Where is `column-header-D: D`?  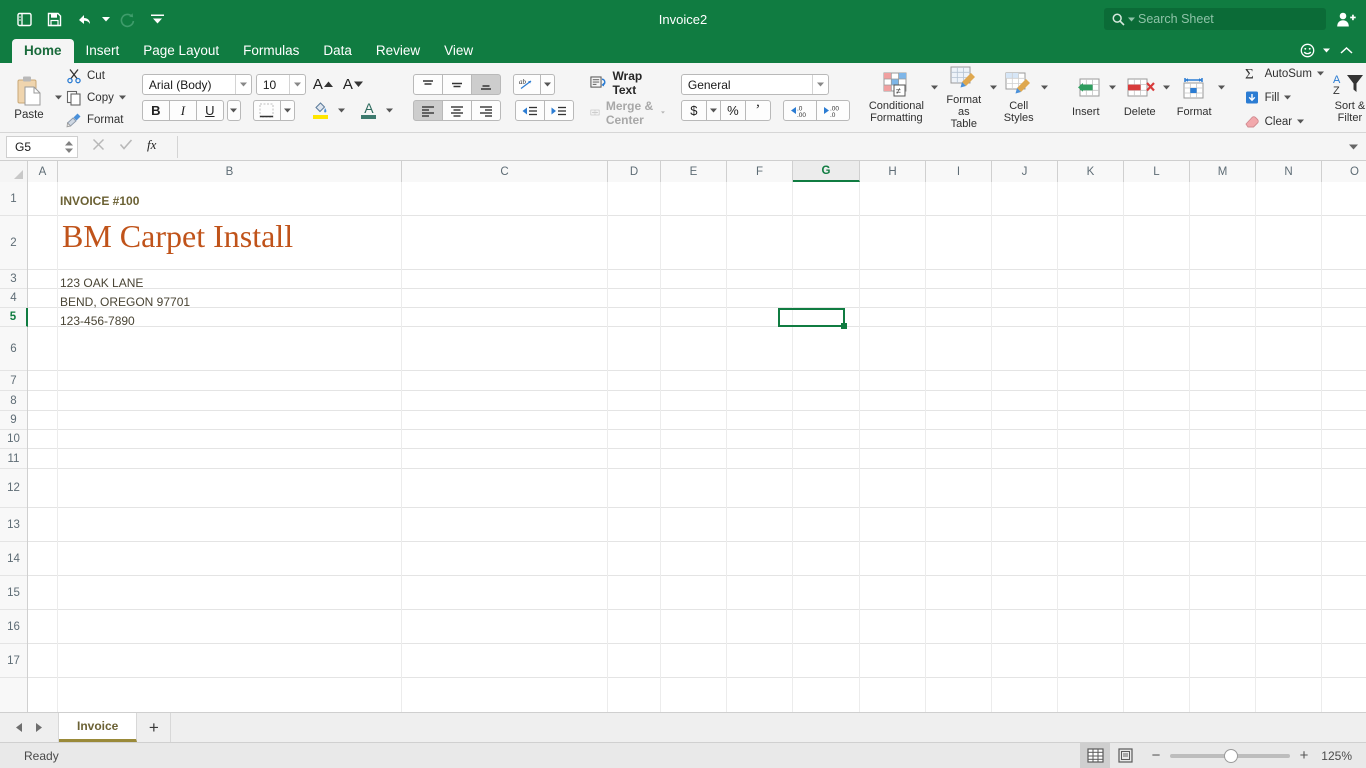
column-header-D: D is located at coordinates (634, 171).